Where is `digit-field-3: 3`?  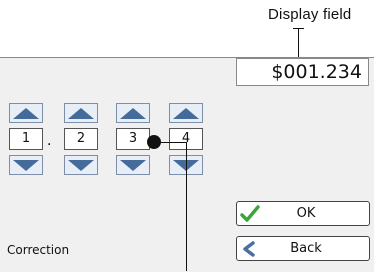
digit-field-3: 3 is located at coordinates (133, 139).